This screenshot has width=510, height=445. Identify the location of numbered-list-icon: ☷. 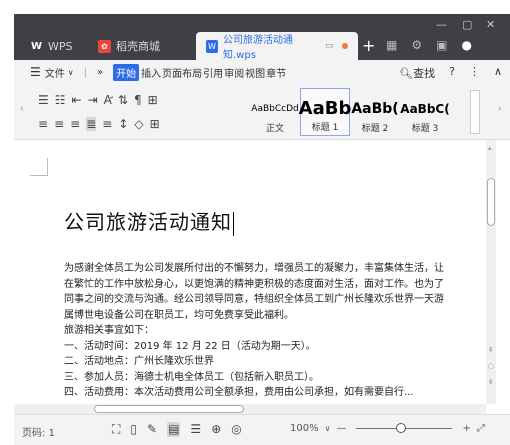
(60, 100).